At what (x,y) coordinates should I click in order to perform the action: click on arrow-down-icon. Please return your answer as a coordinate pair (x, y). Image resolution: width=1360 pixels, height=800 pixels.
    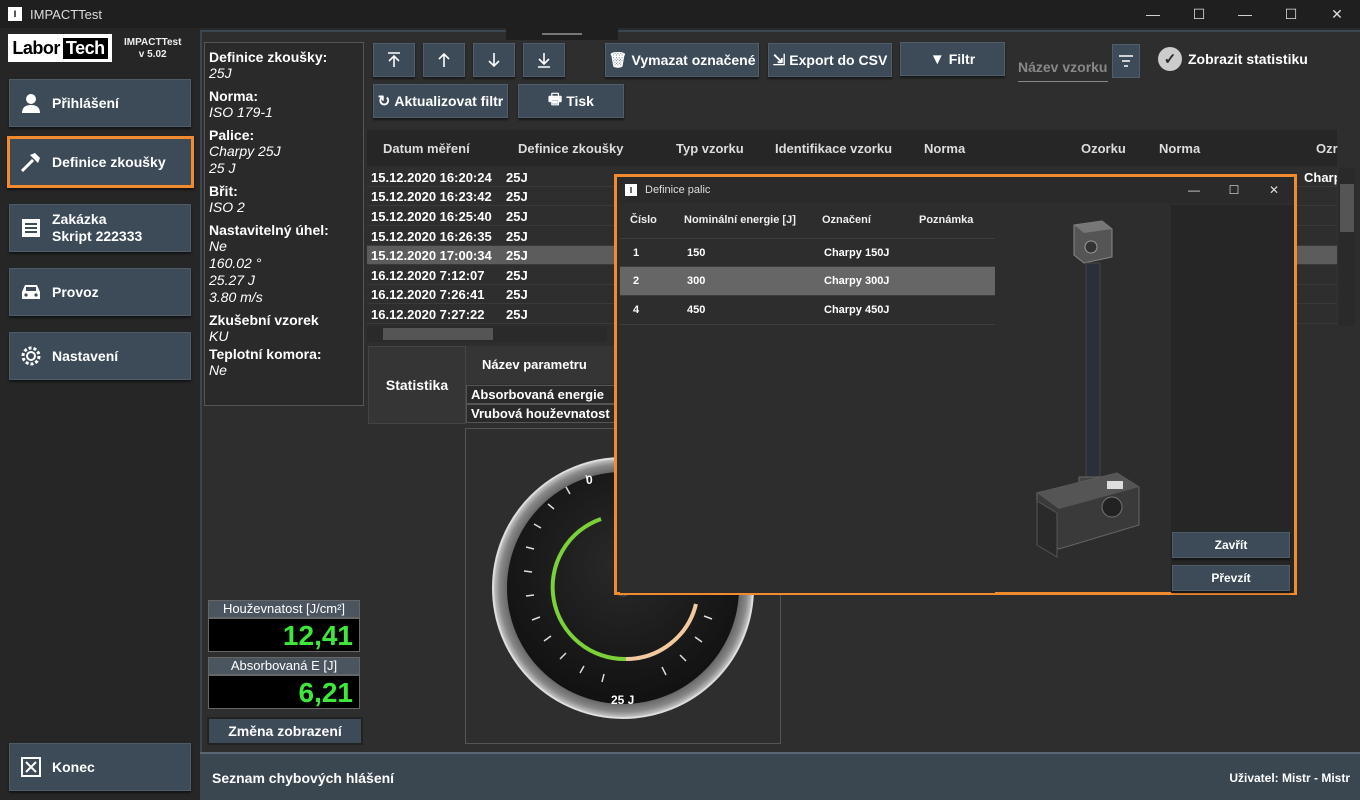
    Looking at the image, I should click on (494, 60).